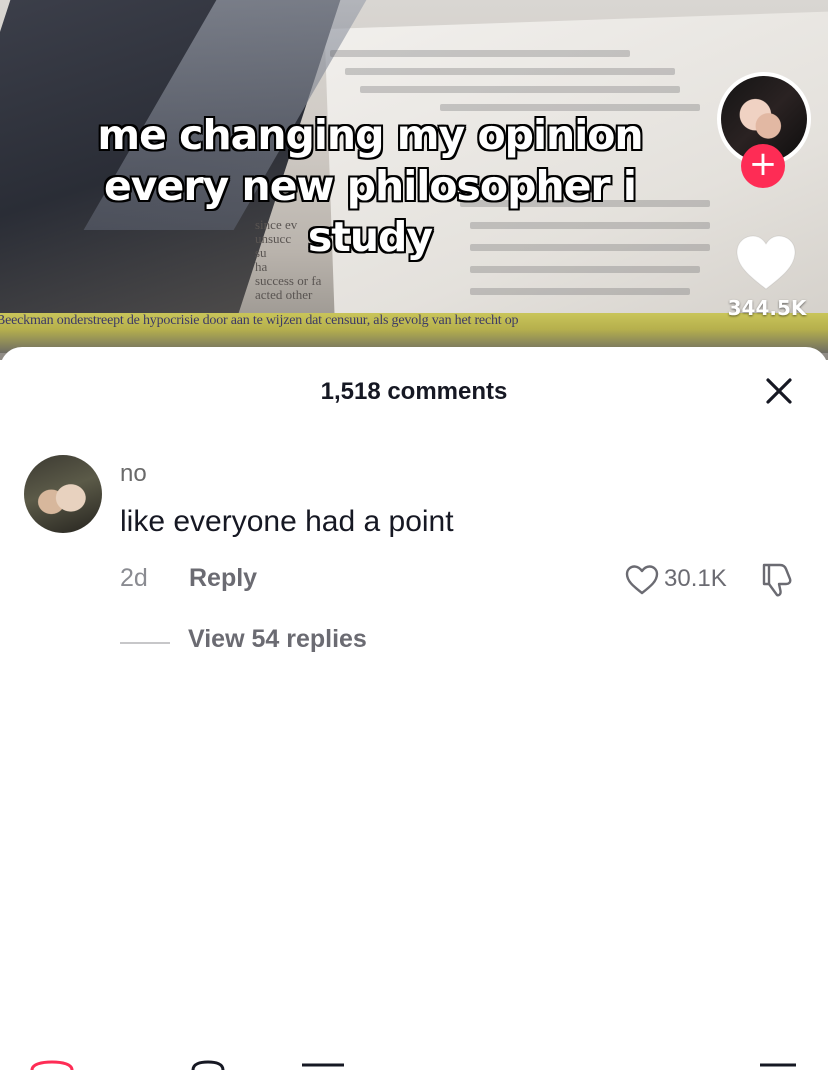  I want to click on send-icon, so click(778, 1065).